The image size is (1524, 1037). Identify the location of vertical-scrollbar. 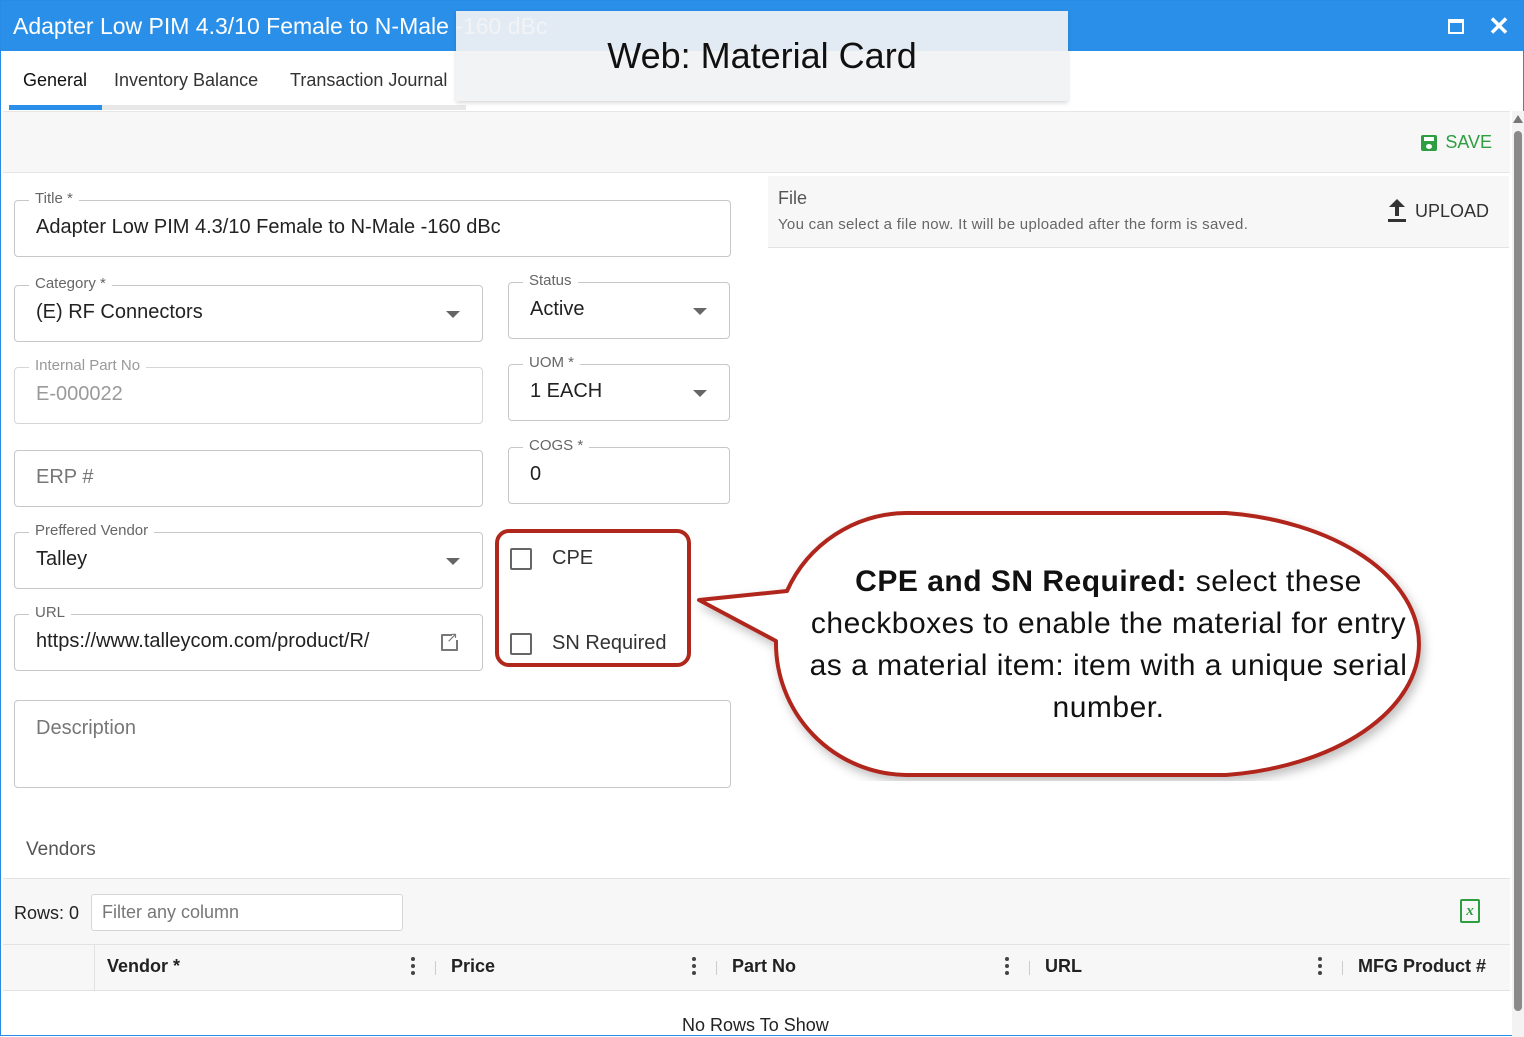
(1518, 574).